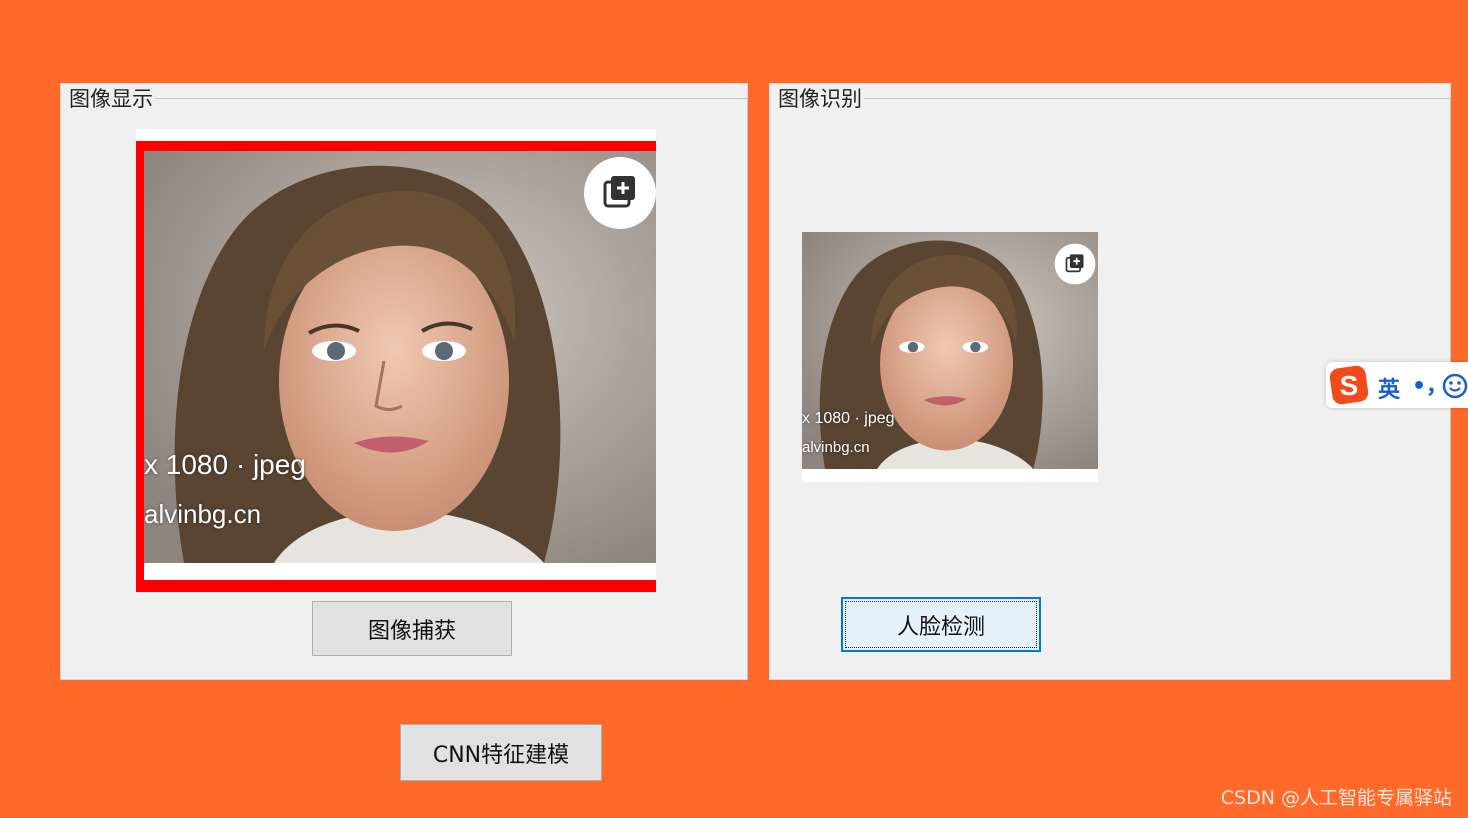 This screenshot has height=818, width=1468. I want to click on group-title: 图像识别, so click(820, 99).